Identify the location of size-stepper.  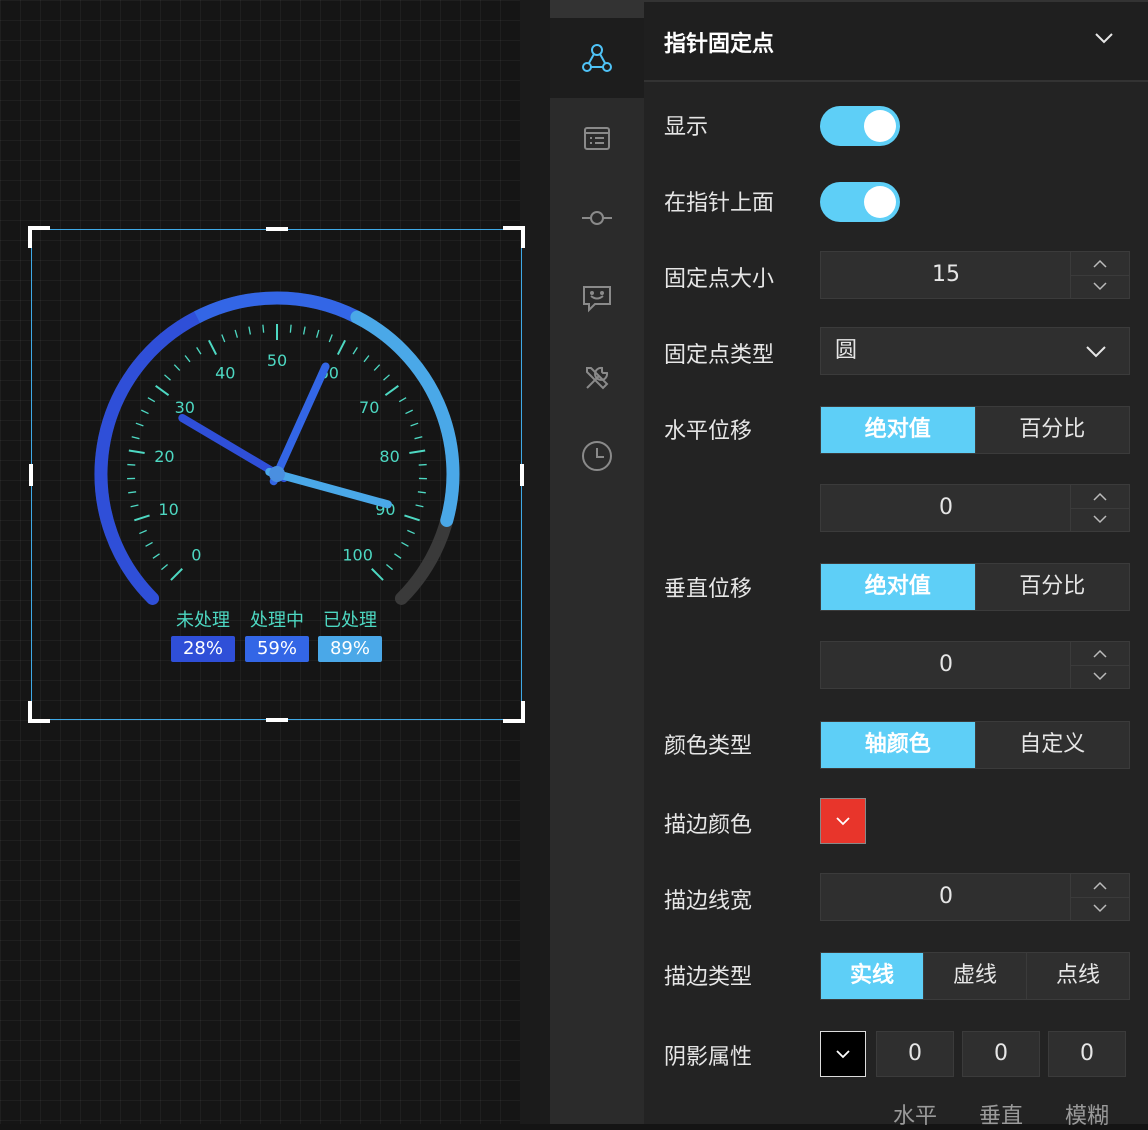
(1099, 275).